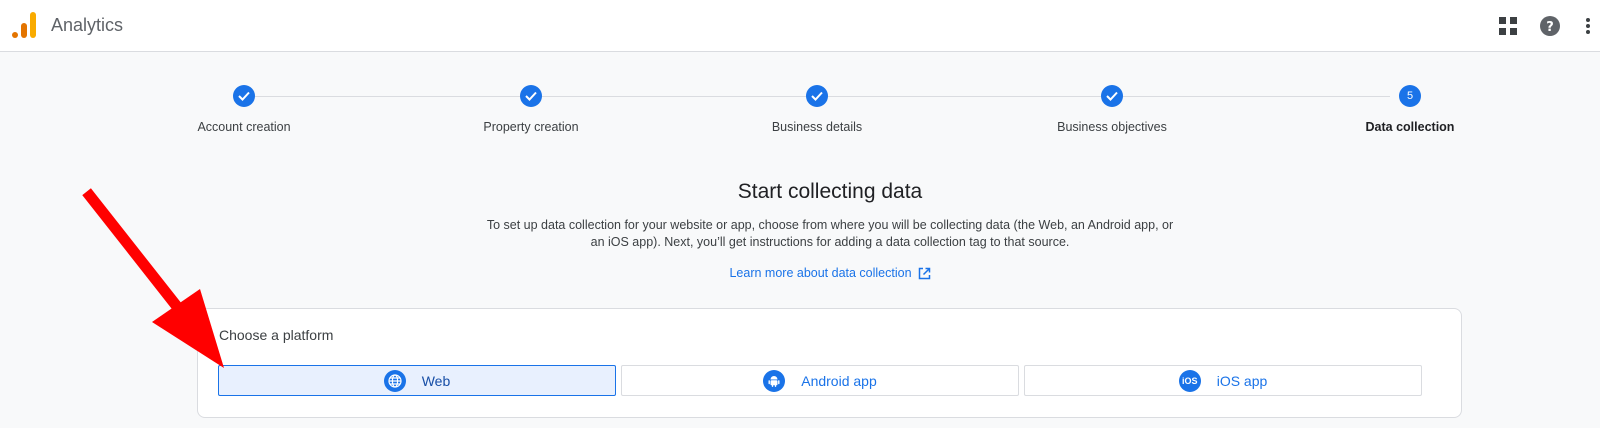 This screenshot has height=428, width=1600. I want to click on help-icon: ?, so click(1550, 26).